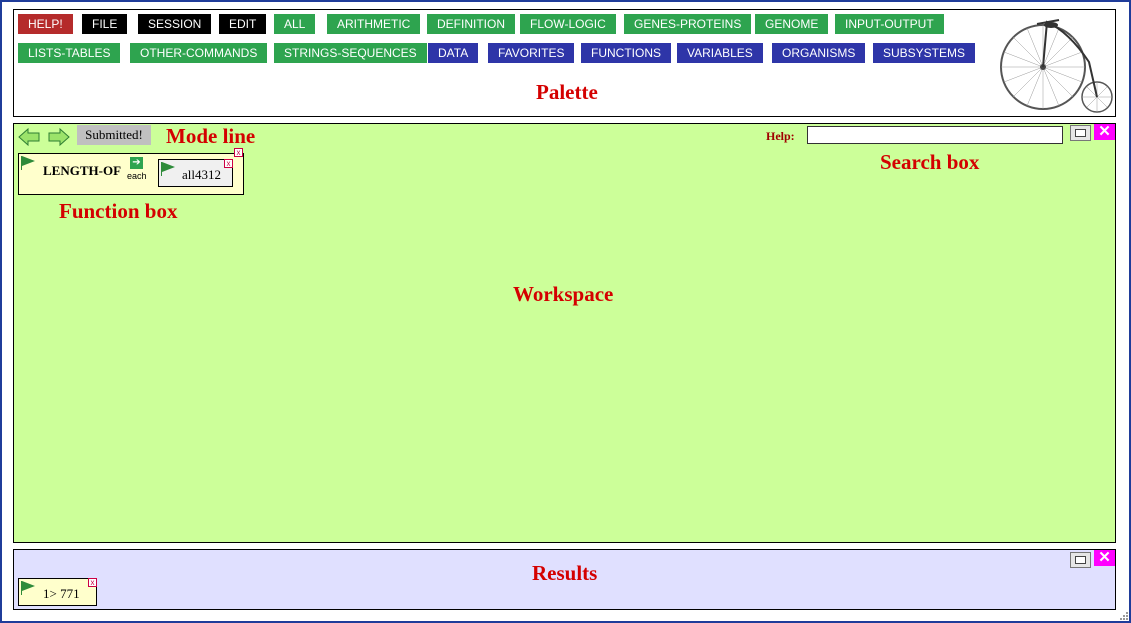 This screenshot has height=623, width=1131. What do you see at coordinates (199, 53) in the screenshot?
I see `palette-button-other-commands: OTHER-COMMANDS` at bounding box center [199, 53].